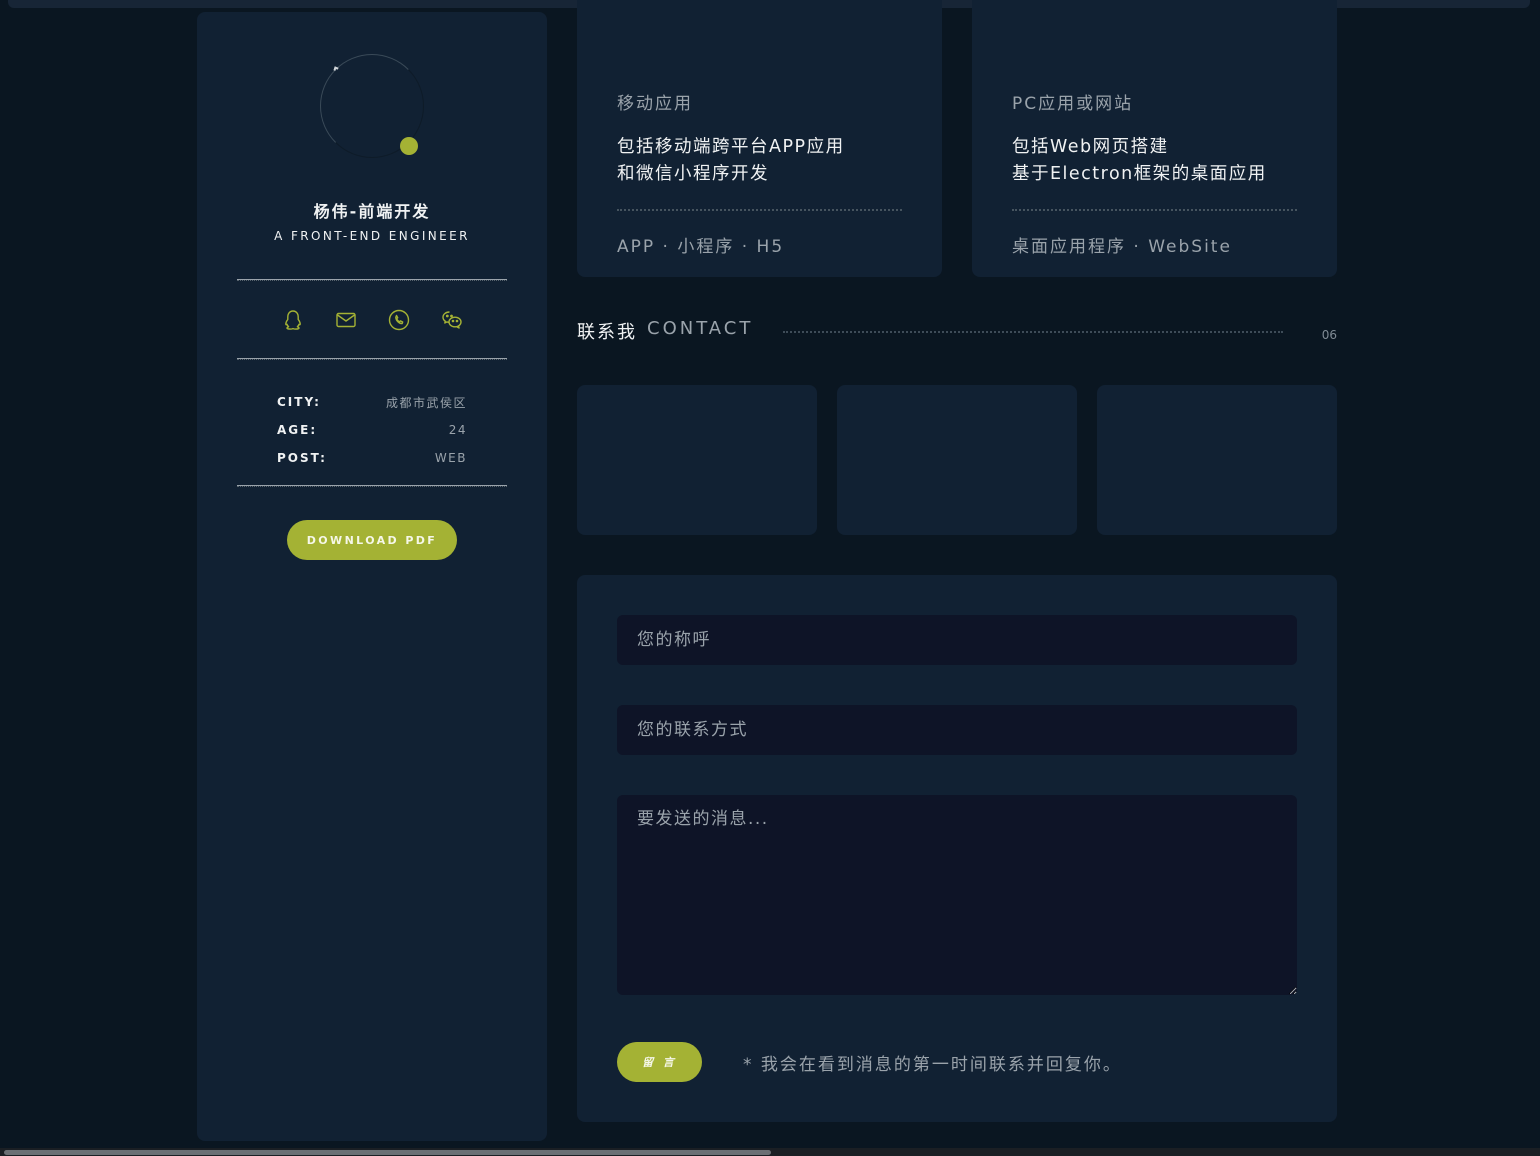 The image size is (1540, 1156). Describe the element at coordinates (302, 458) in the screenshot. I see `info-key: POST:` at that location.